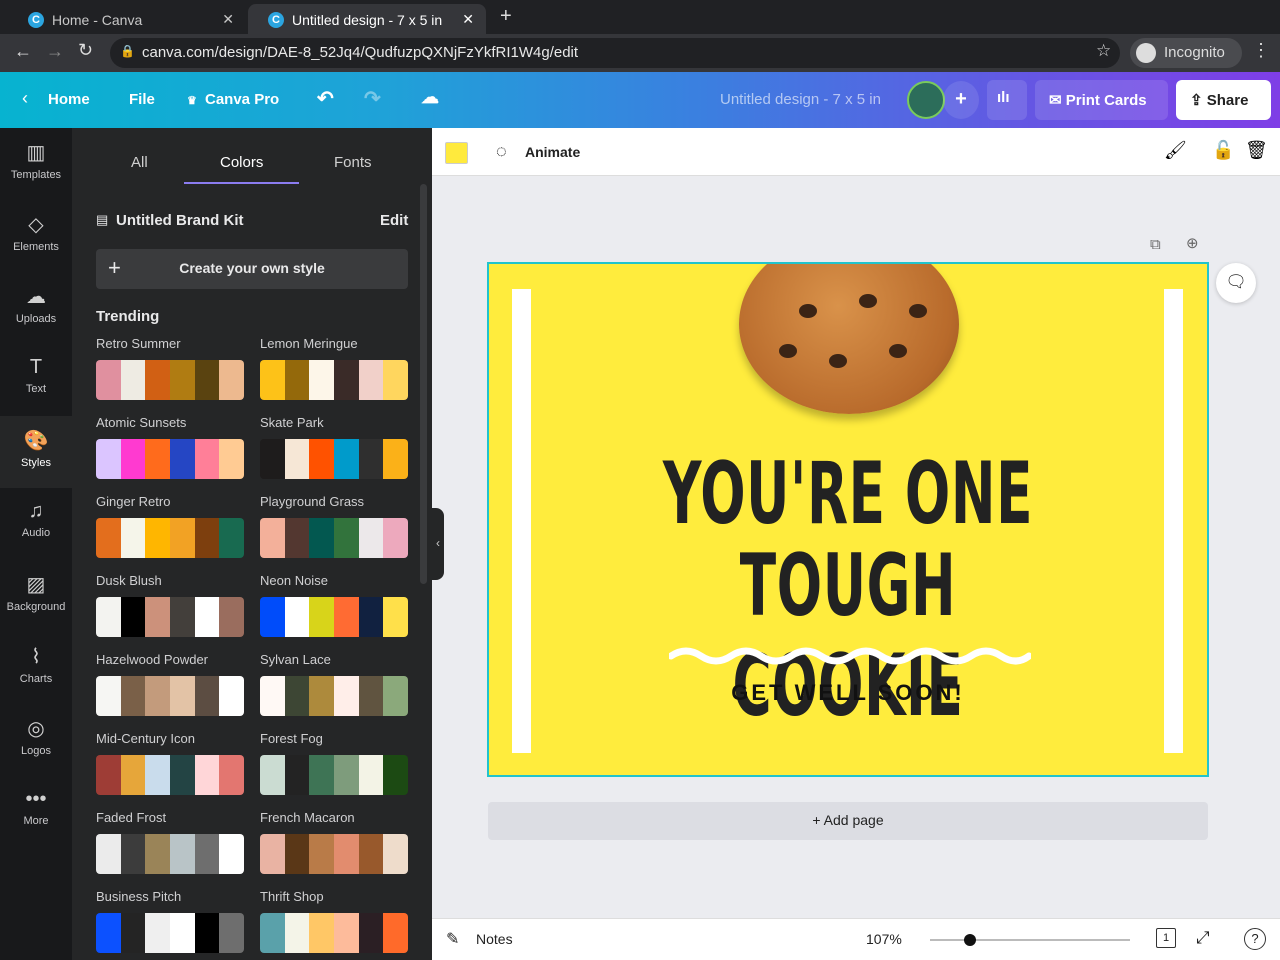 The height and width of the screenshot is (960, 1280). What do you see at coordinates (849, 339) in the screenshot?
I see `cookie-image` at bounding box center [849, 339].